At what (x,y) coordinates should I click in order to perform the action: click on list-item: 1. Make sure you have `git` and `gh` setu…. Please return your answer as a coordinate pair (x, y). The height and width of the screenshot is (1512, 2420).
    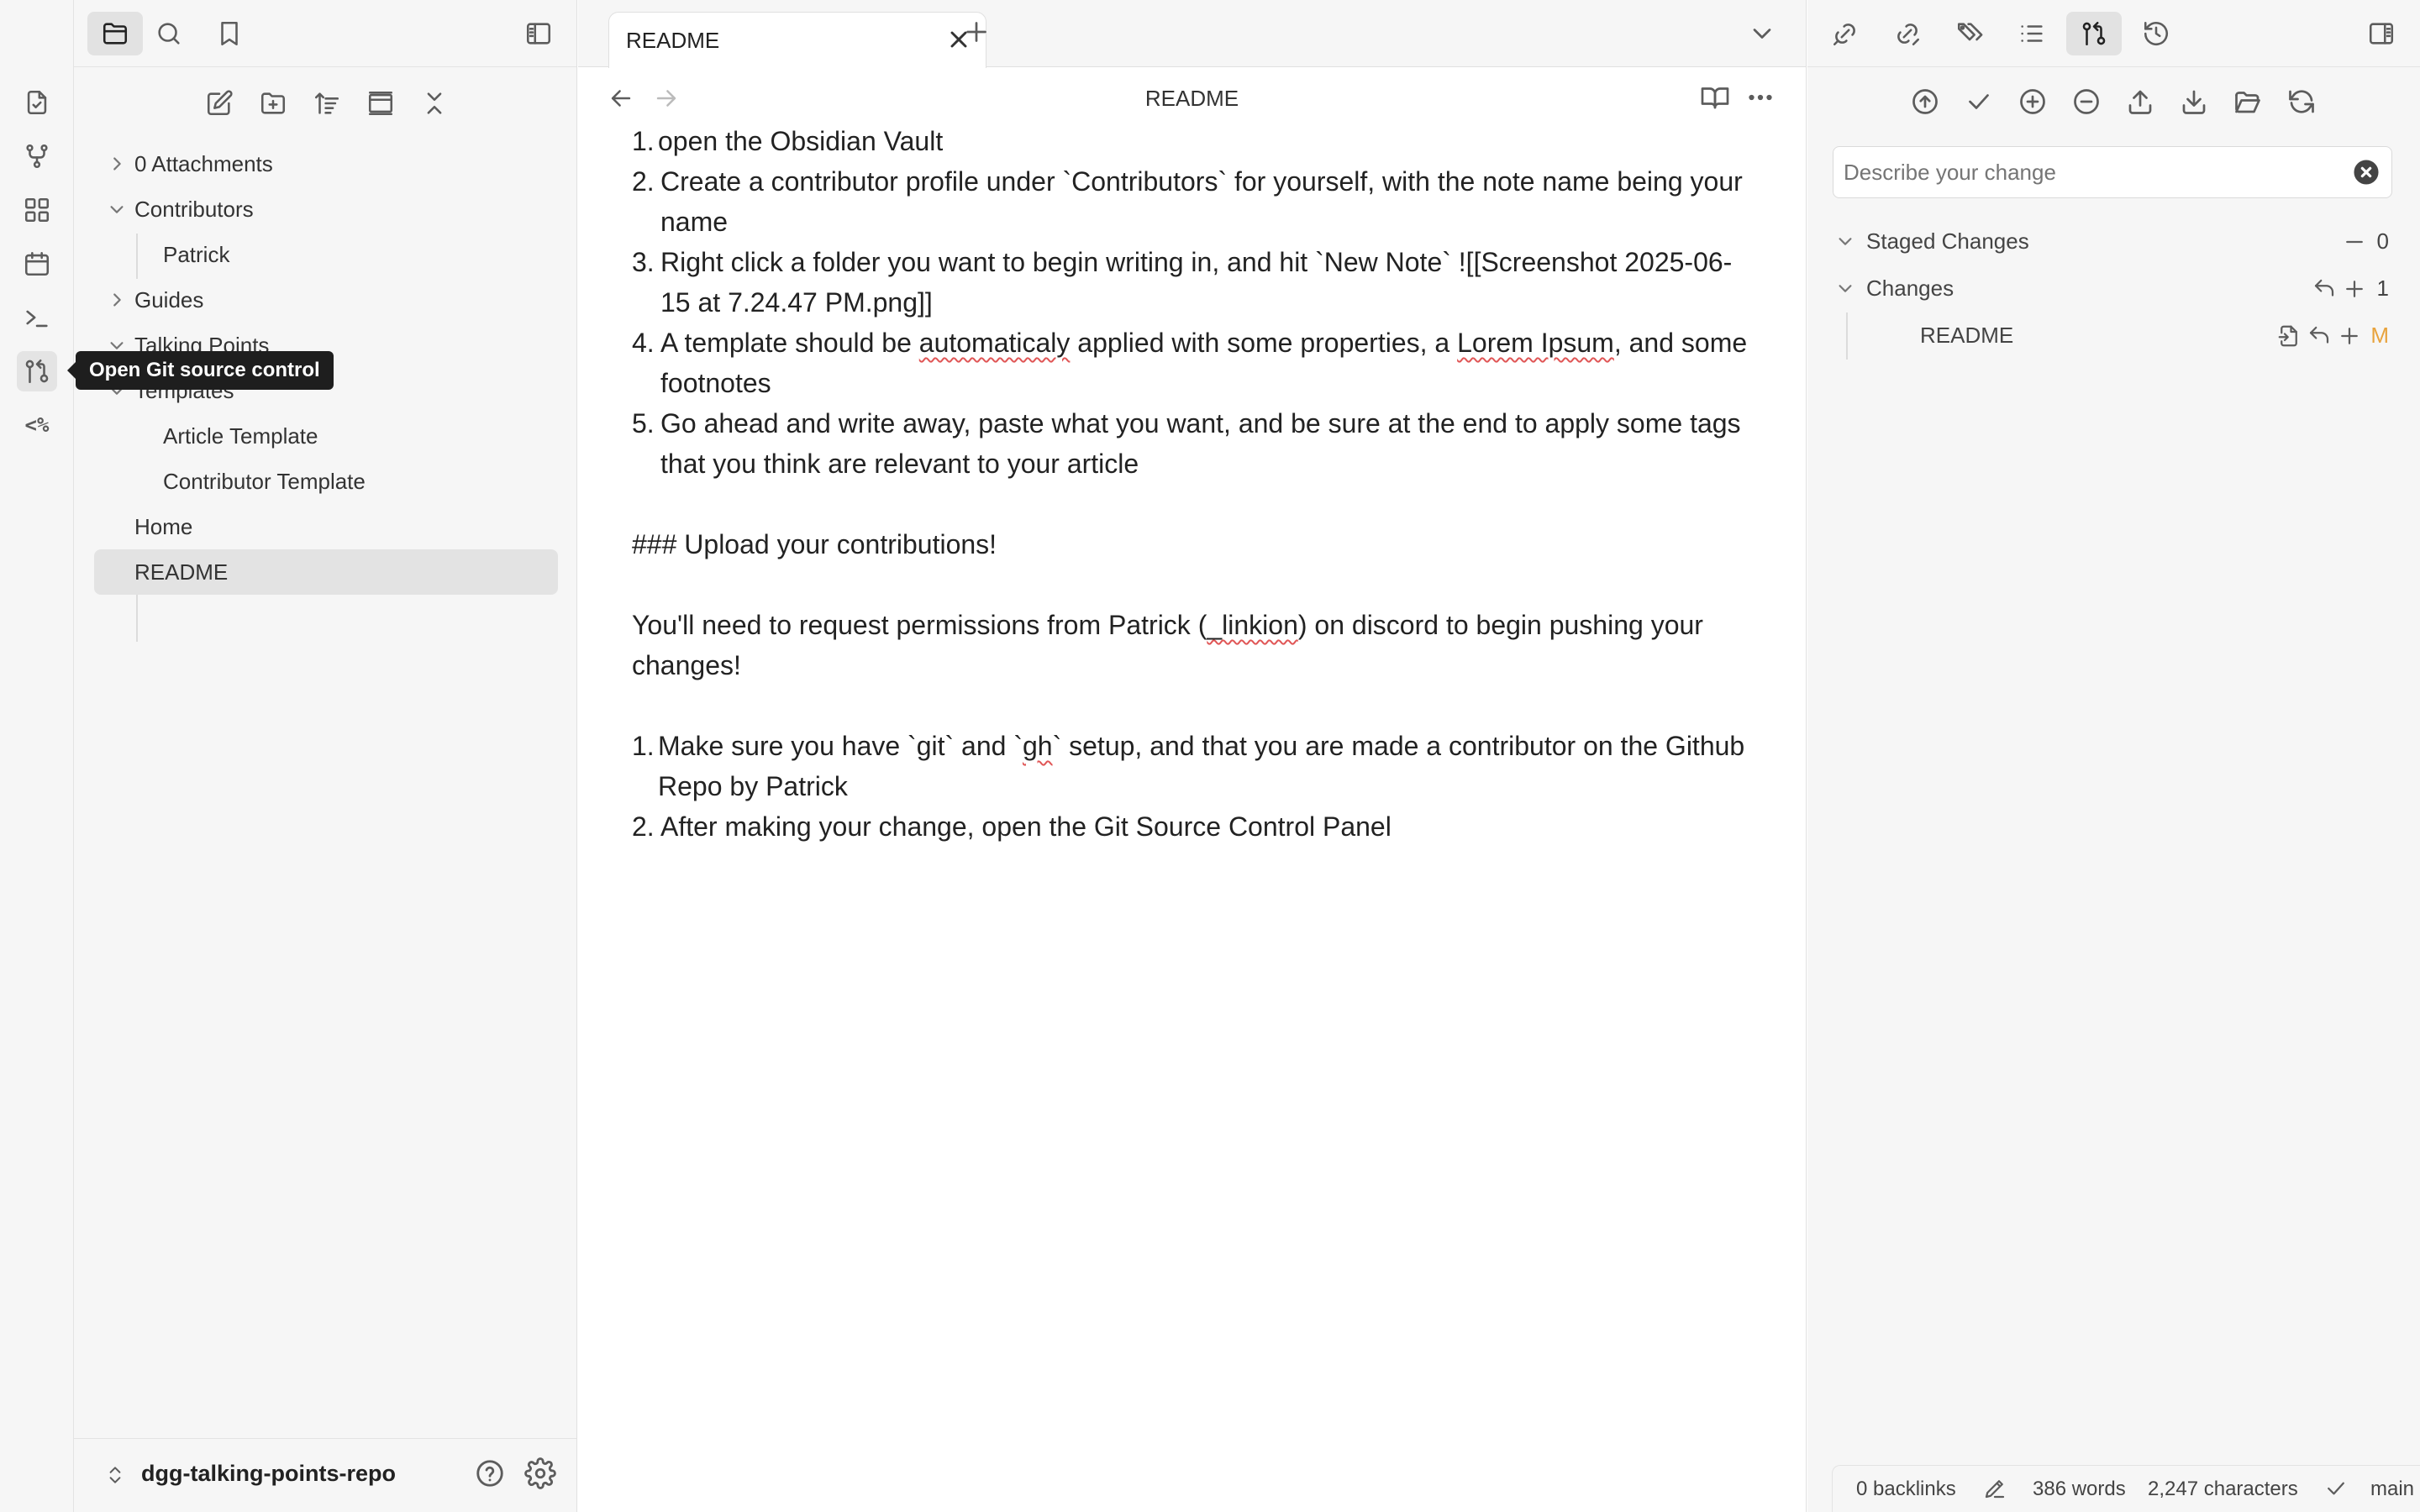
    Looking at the image, I should click on (1188, 766).